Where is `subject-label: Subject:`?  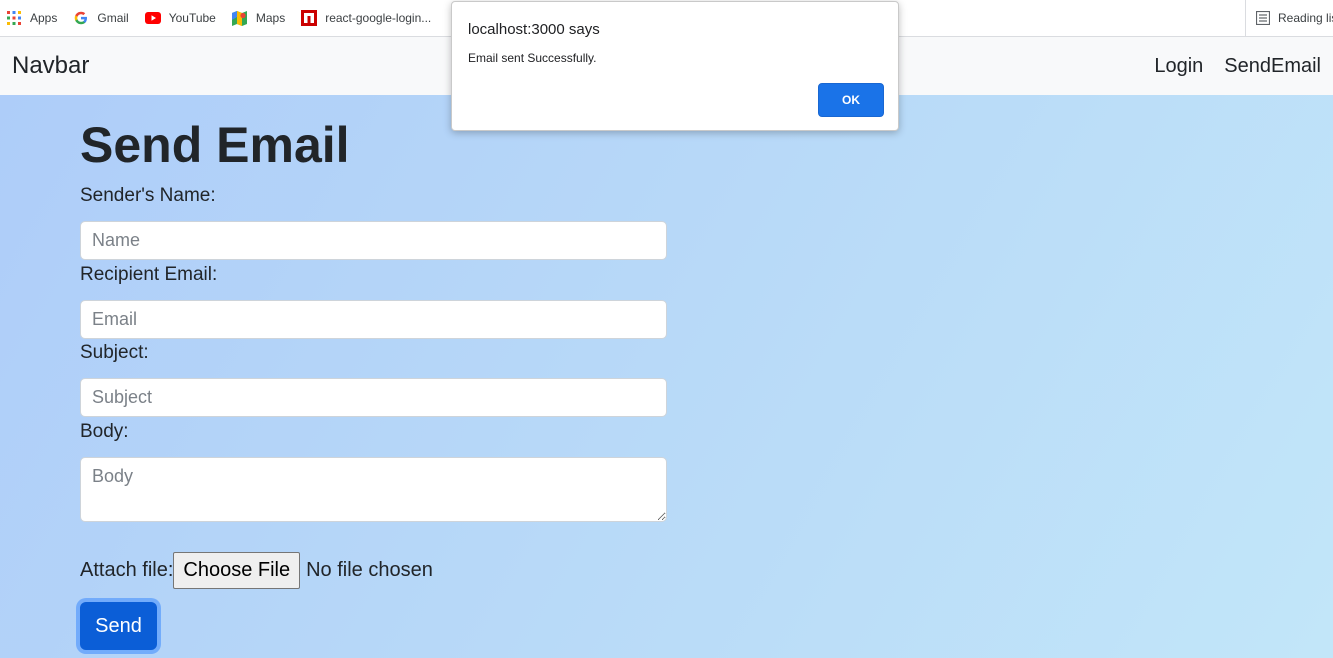 subject-label: Subject: is located at coordinates (114, 352).